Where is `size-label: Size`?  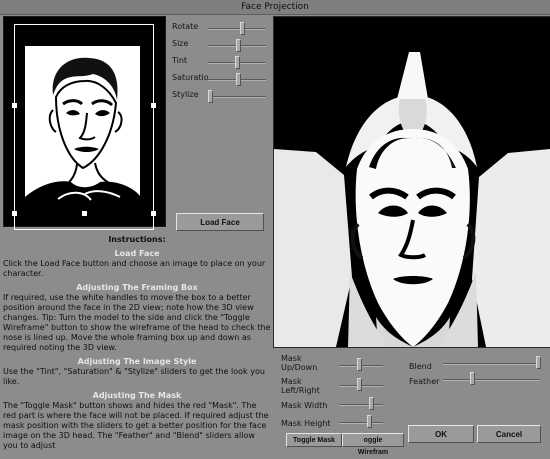 size-label: Size is located at coordinates (180, 43).